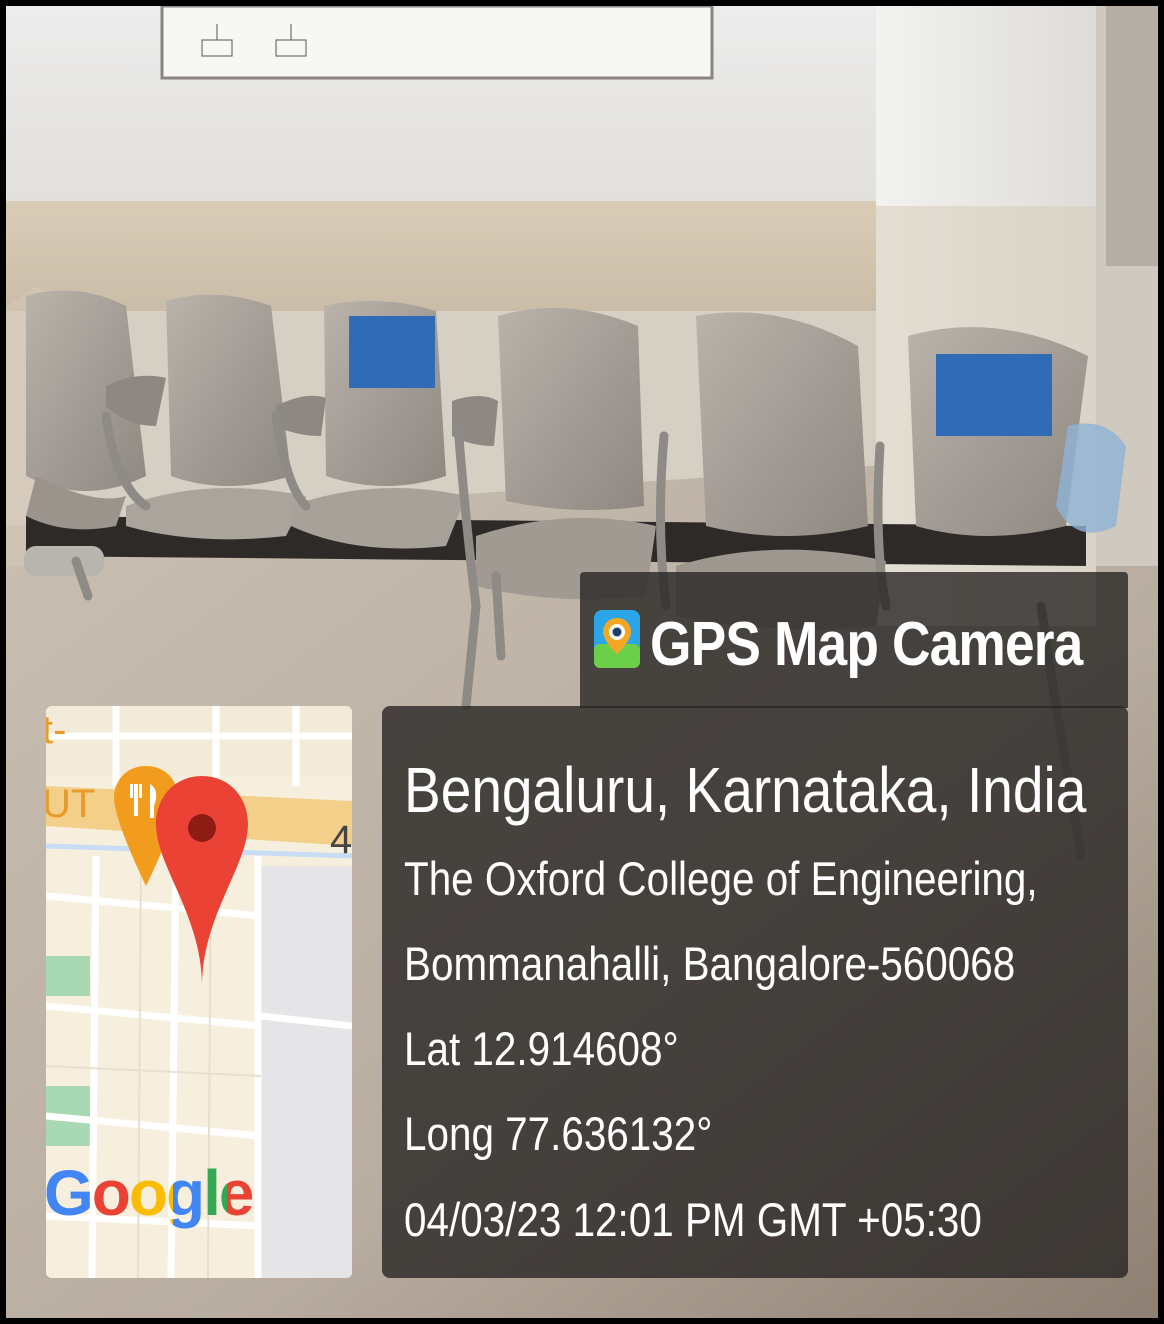 Image resolution: width=1164 pixels, height=1324 pixels. Describe the element at coordinates (341, 840) in the screenshot. I see `map-road-number: 4` at that location.